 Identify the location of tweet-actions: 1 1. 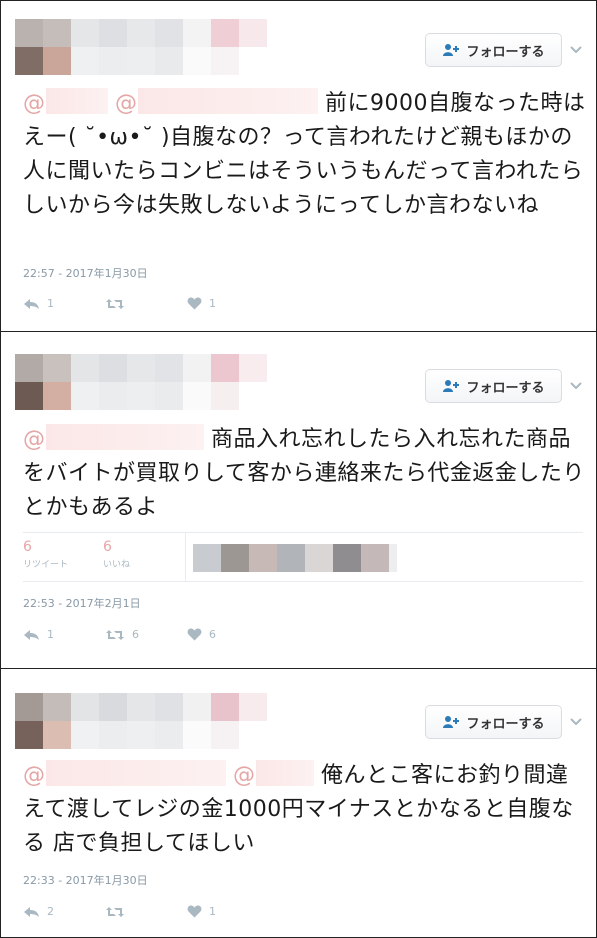
(119, 303).